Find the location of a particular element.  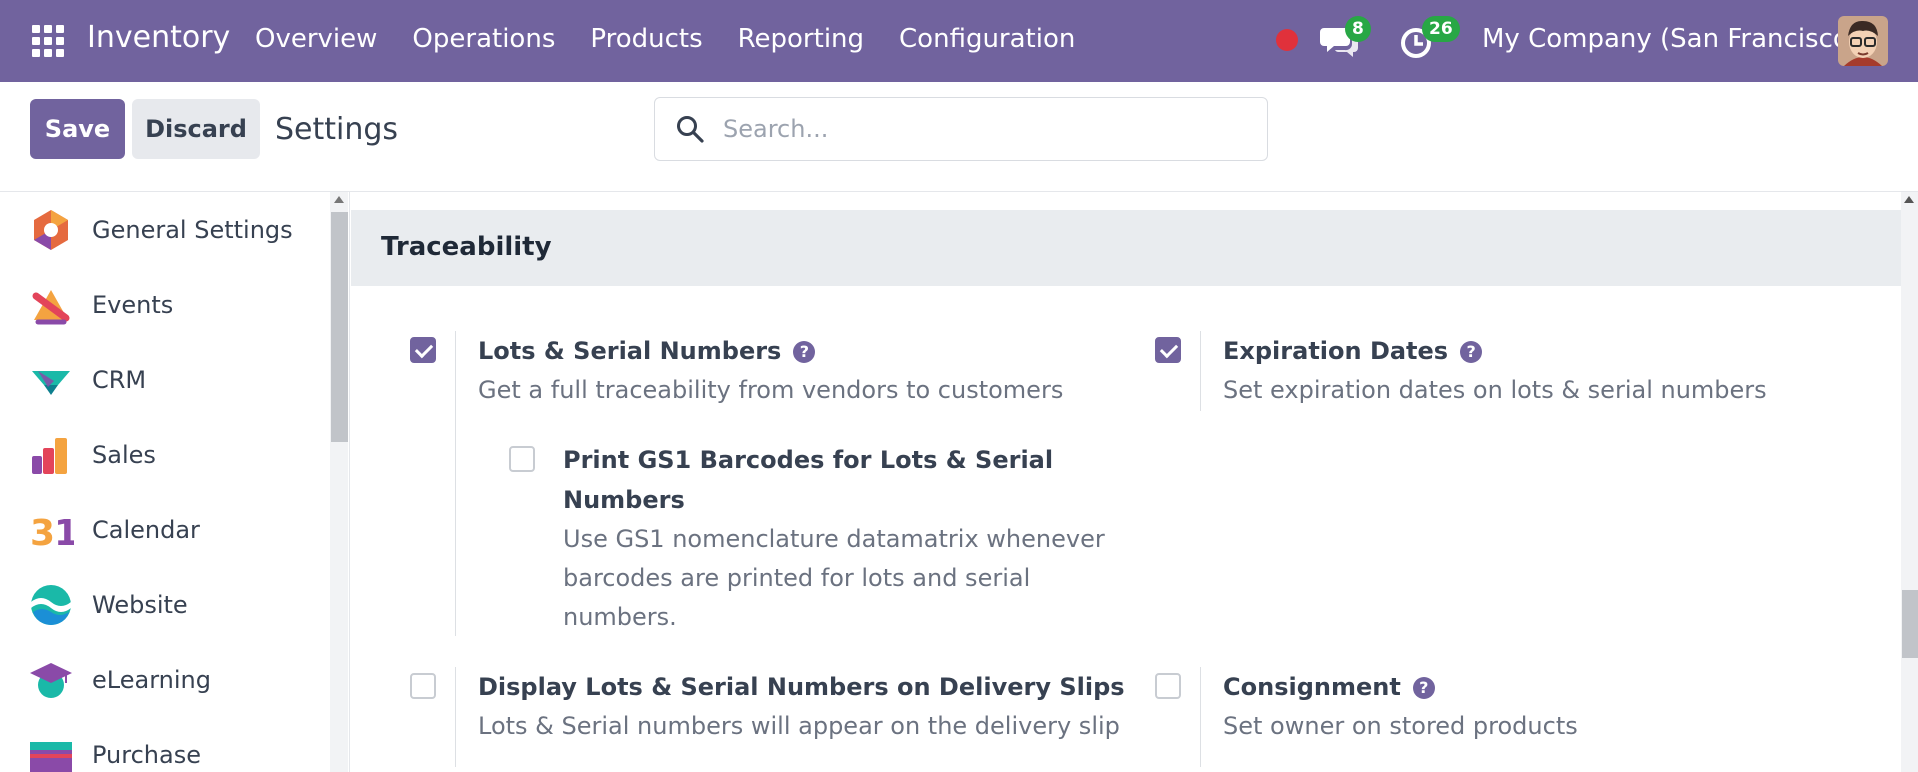

crm-icon is located at coordinates (51, 383).